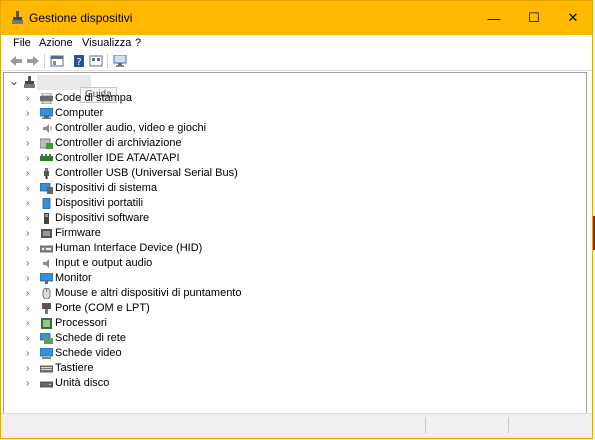 The height and width of the screenshot is (440, 595). What do you see at coordinates (46, 384) in the screenshot?
I see `disk-drive-icon` at bounding box center [46, 384].